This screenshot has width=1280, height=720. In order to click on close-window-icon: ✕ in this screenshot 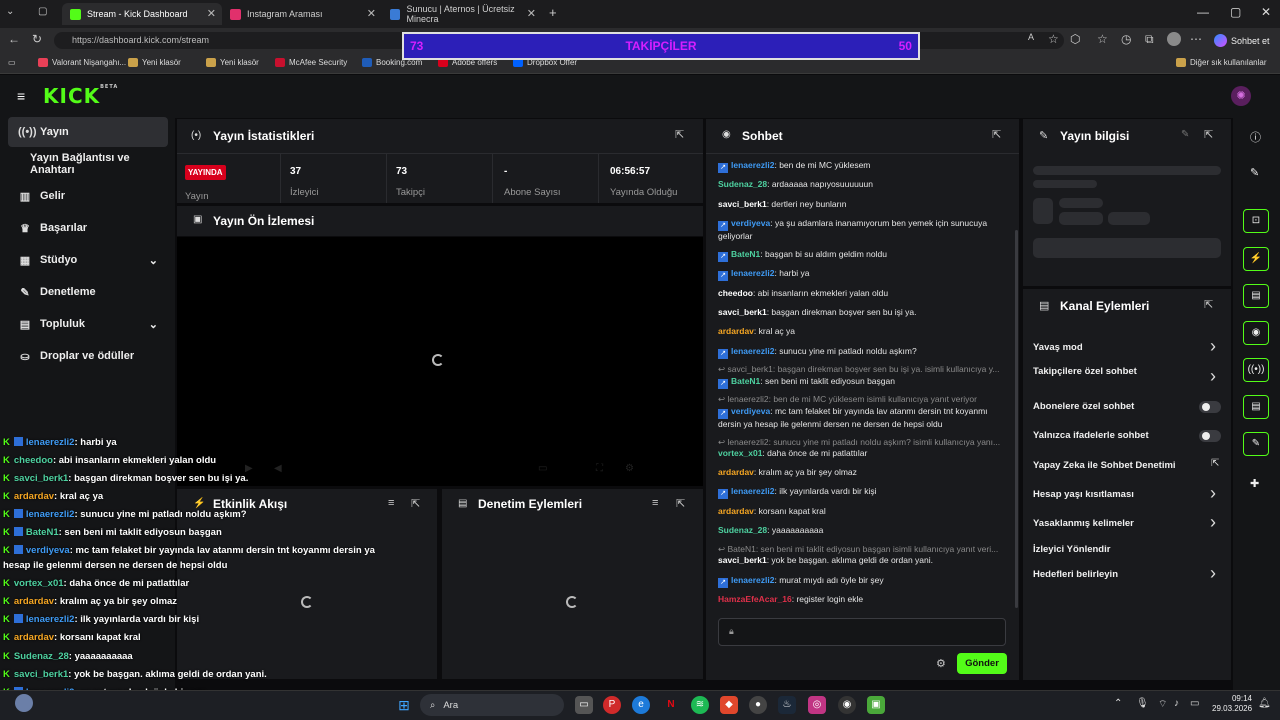, I will do `click(1266, 12)`.